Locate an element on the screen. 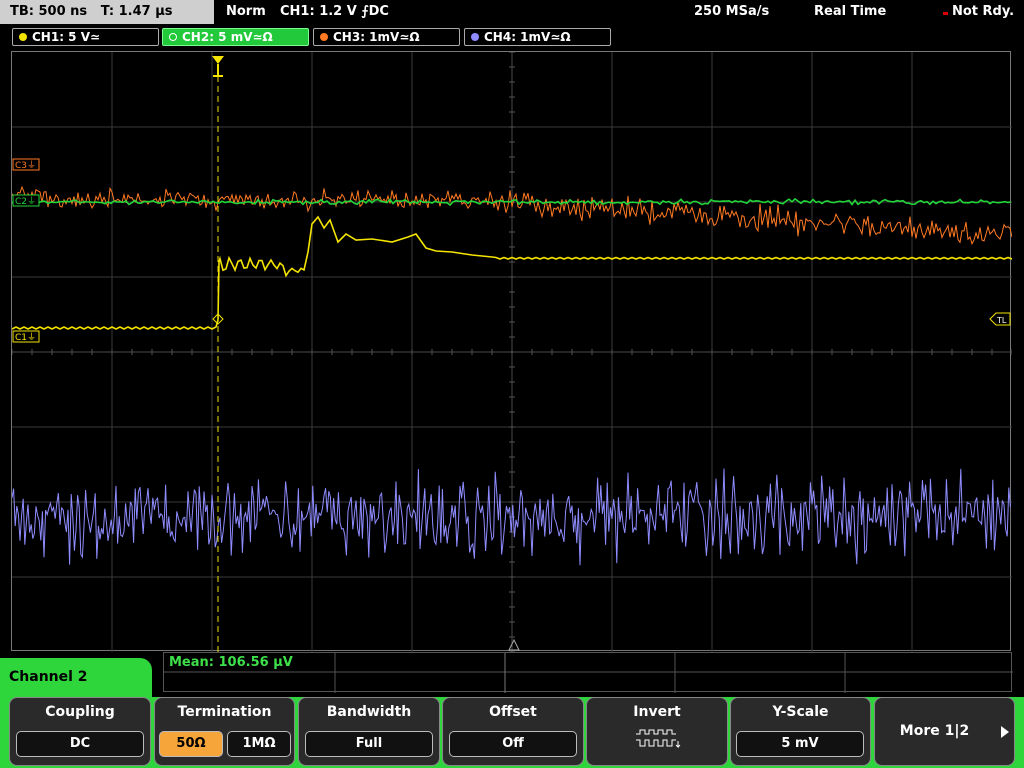 The width and height of the screenshot is (1024, 768). yscale-value-button: 5 mV is located at coordinates (800, 744).